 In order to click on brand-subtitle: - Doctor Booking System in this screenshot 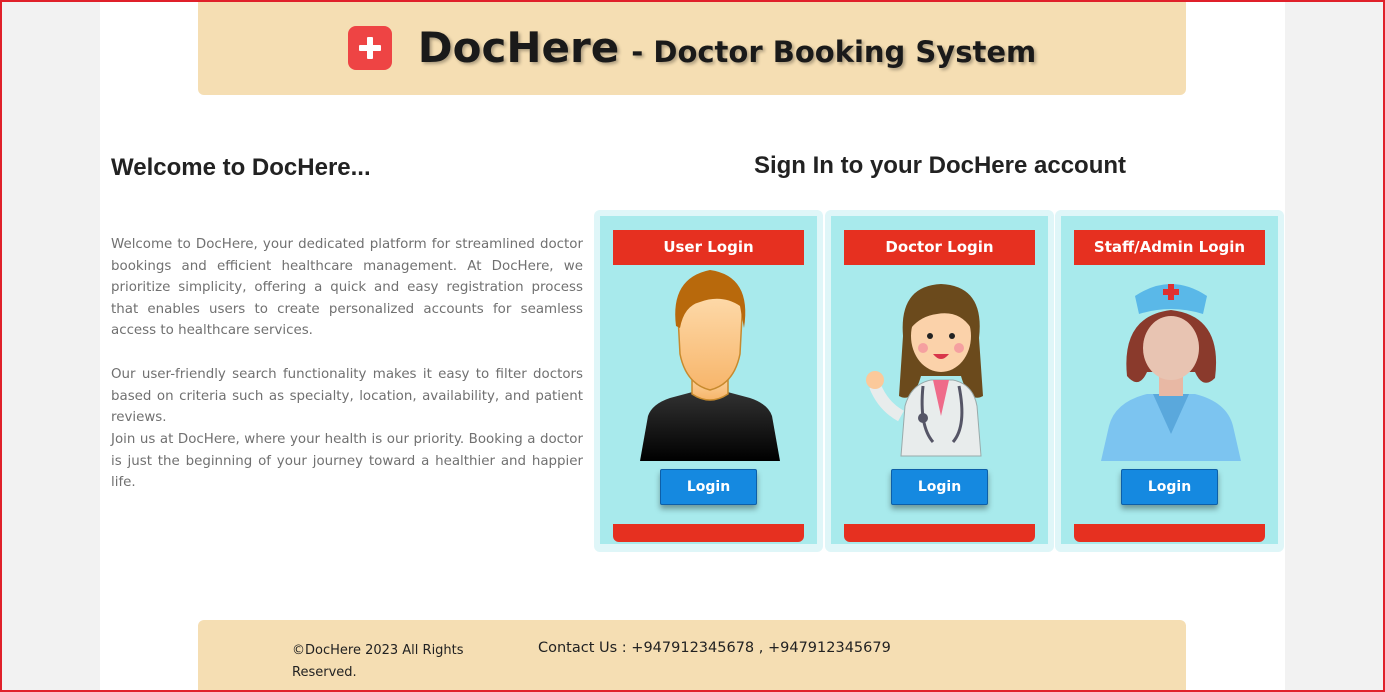, I will do `click(834, 51)`.